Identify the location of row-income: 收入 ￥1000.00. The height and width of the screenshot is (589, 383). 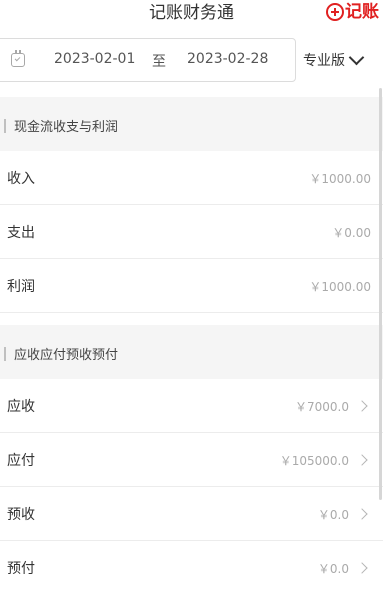
(191, 178).